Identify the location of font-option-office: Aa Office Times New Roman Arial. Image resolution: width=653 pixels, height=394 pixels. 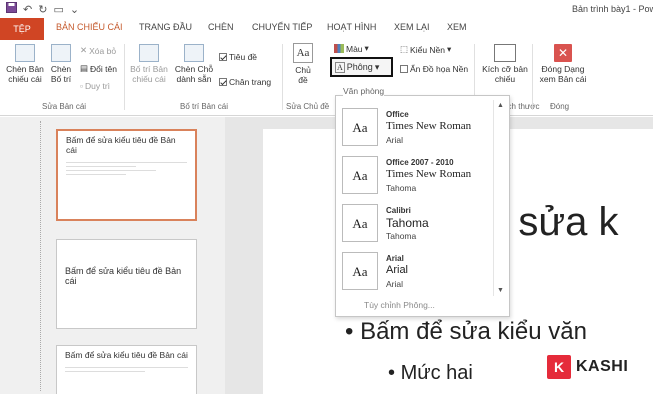
(415, 128).